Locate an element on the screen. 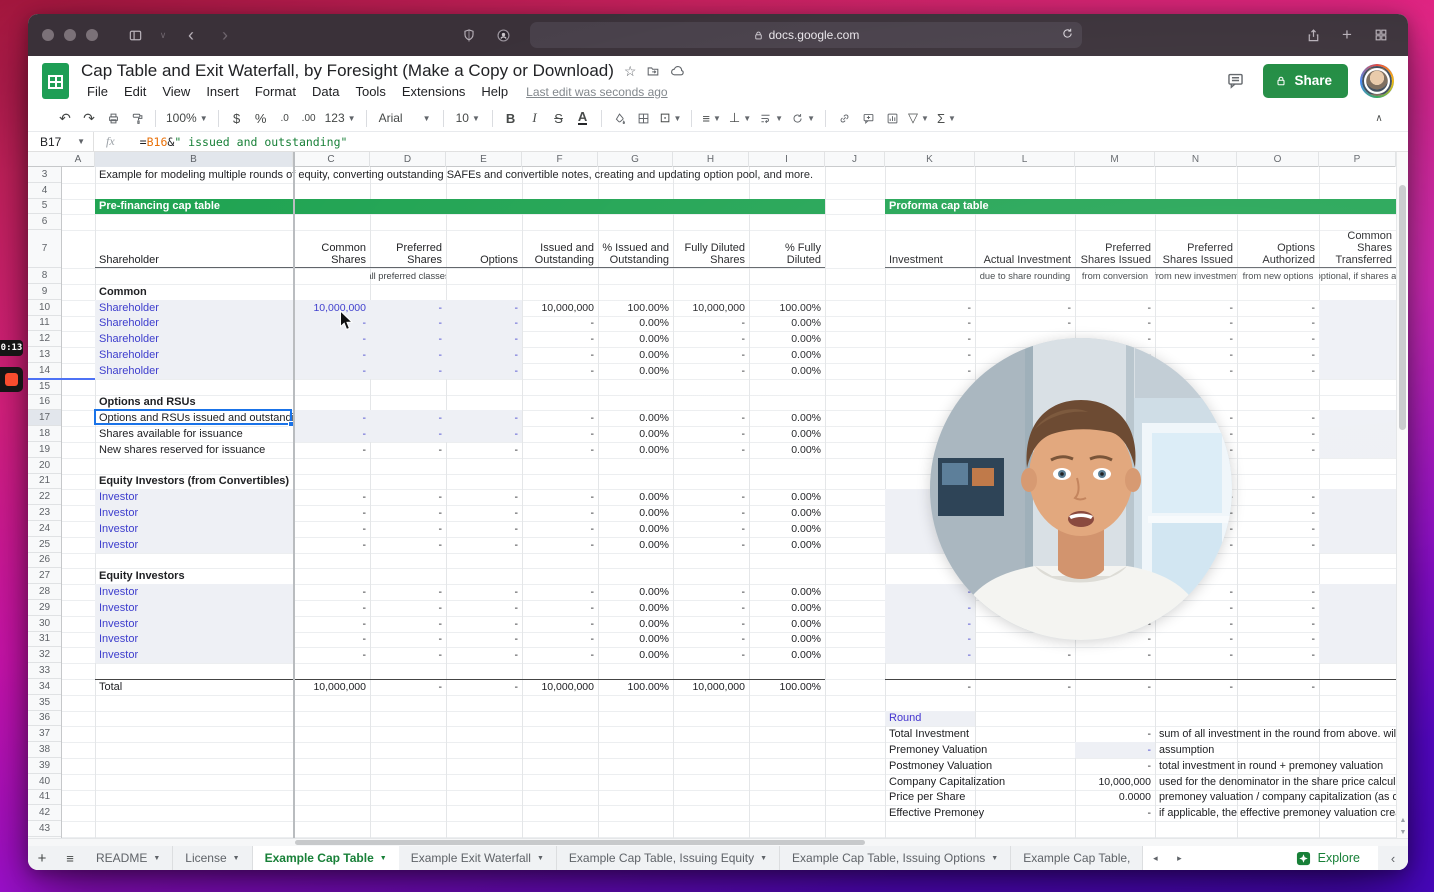 The height and width of the screenshot is (892, 1434). row-header-26: 26 is located at coordinates (44, 561).